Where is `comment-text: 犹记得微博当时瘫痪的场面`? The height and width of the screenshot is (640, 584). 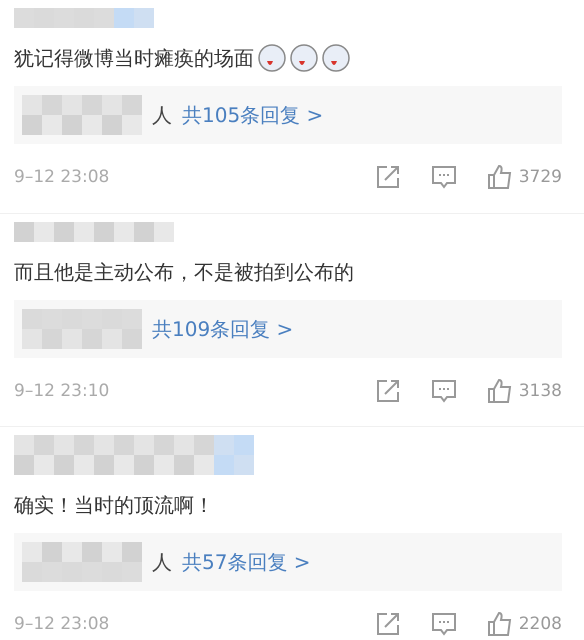
comment-text: 犹记得微博当时瘫痪的场面 is located at coordinates (134, 58).